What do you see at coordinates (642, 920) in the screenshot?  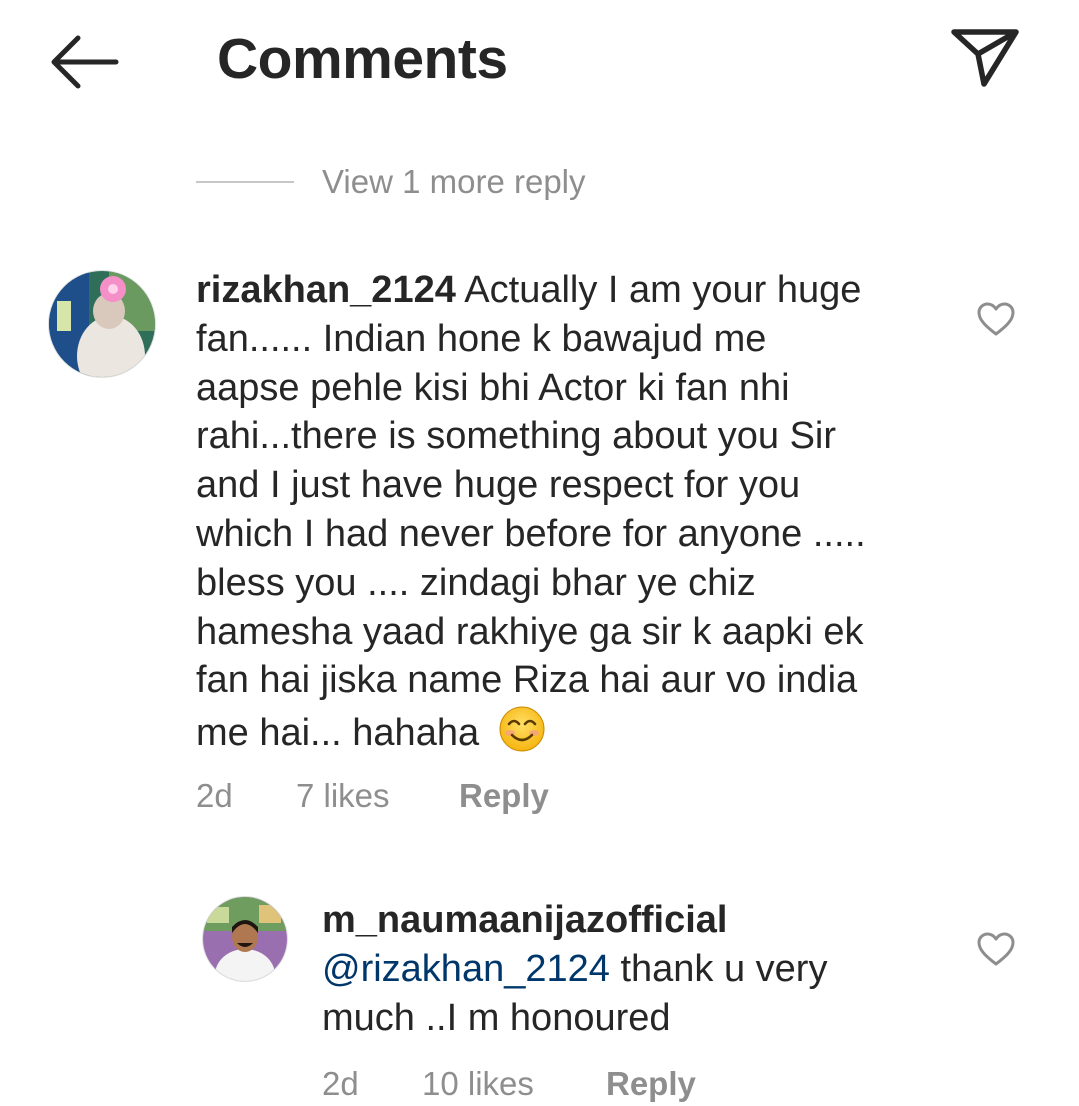 I see `comment-username: m_naumaanijazofficial` at bounding box center [642, 920].